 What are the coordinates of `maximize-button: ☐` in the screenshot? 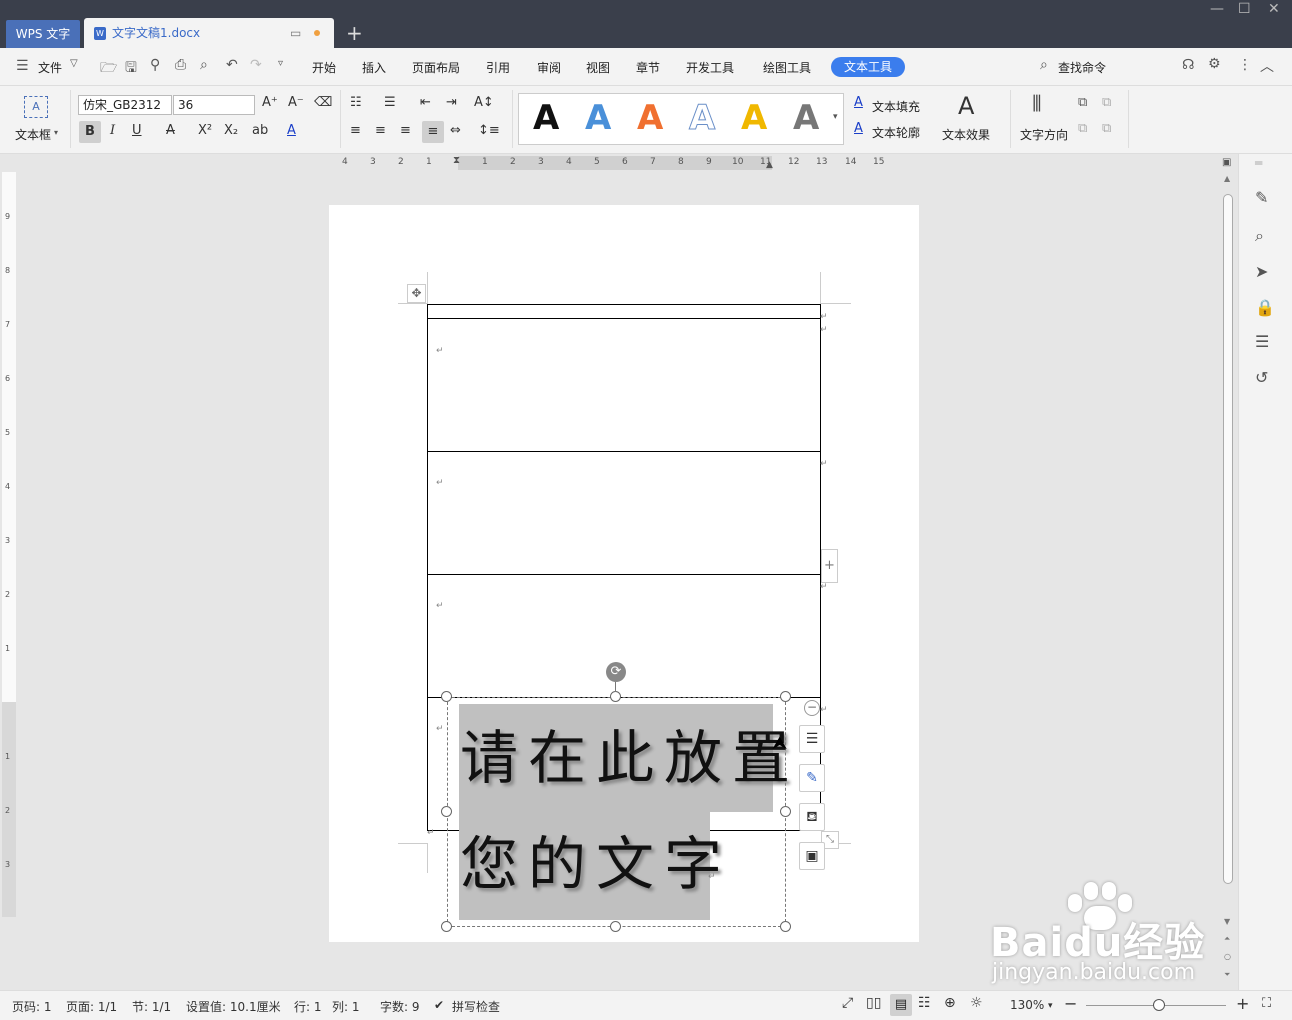 It's located at (1244, 9).